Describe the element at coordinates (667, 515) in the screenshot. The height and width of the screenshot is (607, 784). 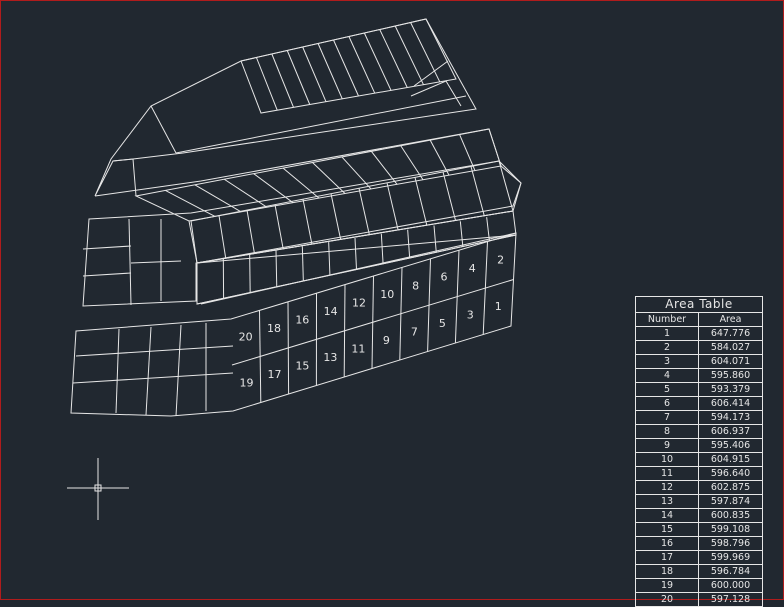
I see `cell-number: 14` at that location.